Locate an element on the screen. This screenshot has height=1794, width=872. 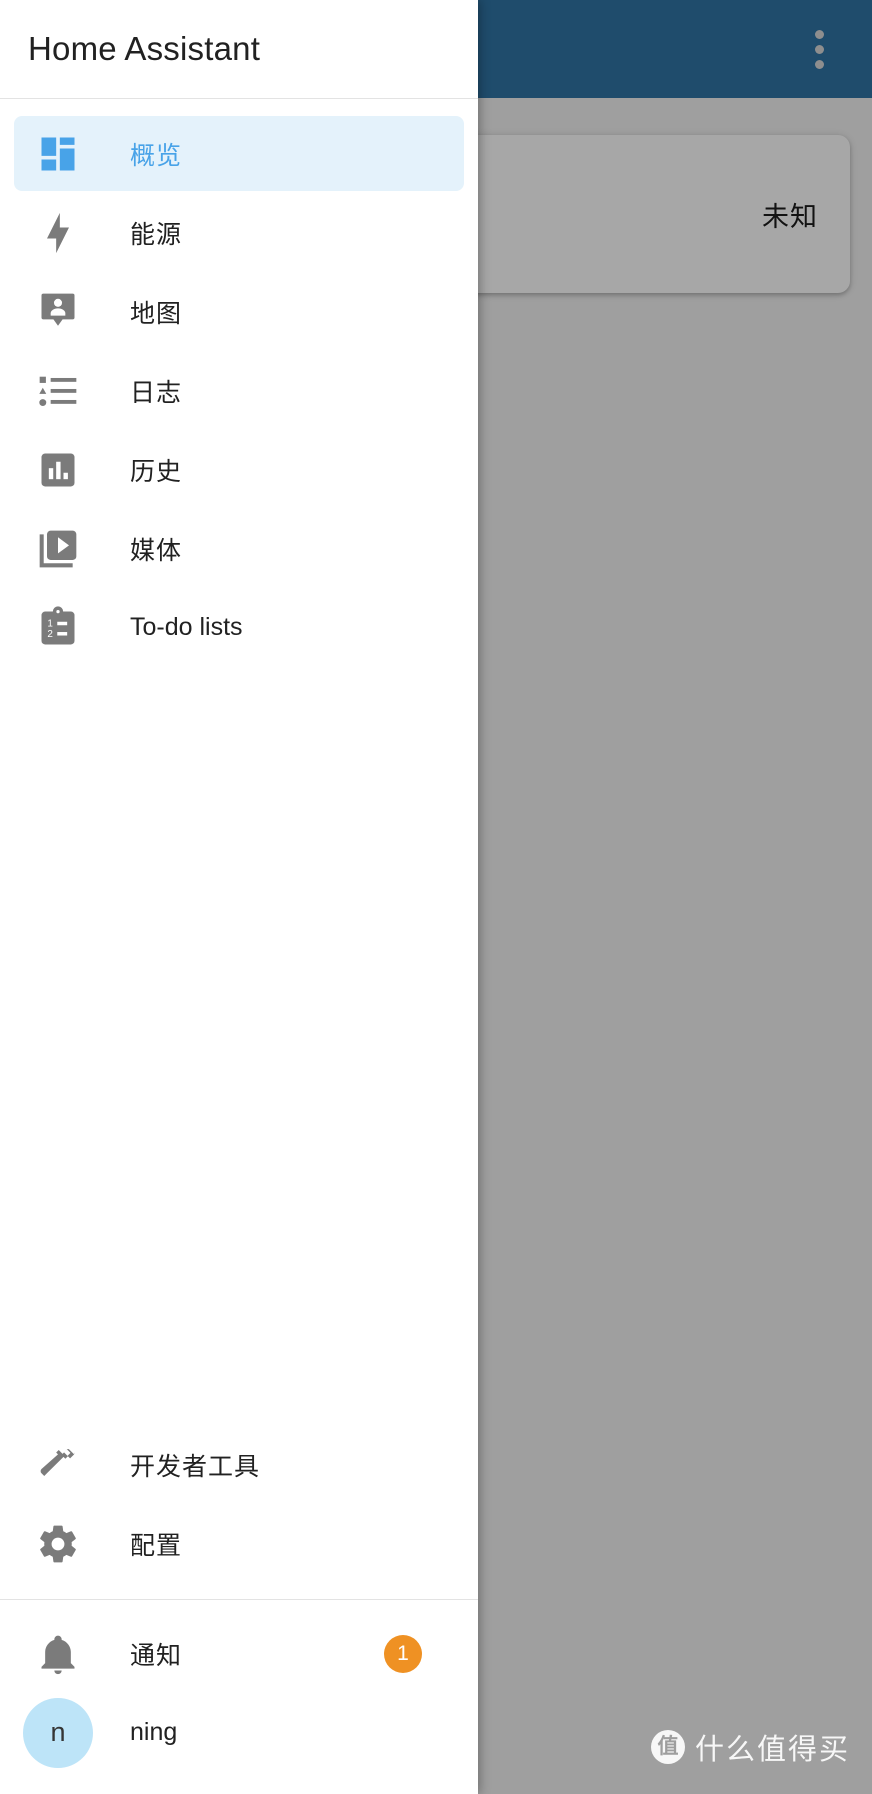
sidebar-item-label: 历史 is located at coordinates (156, 471).